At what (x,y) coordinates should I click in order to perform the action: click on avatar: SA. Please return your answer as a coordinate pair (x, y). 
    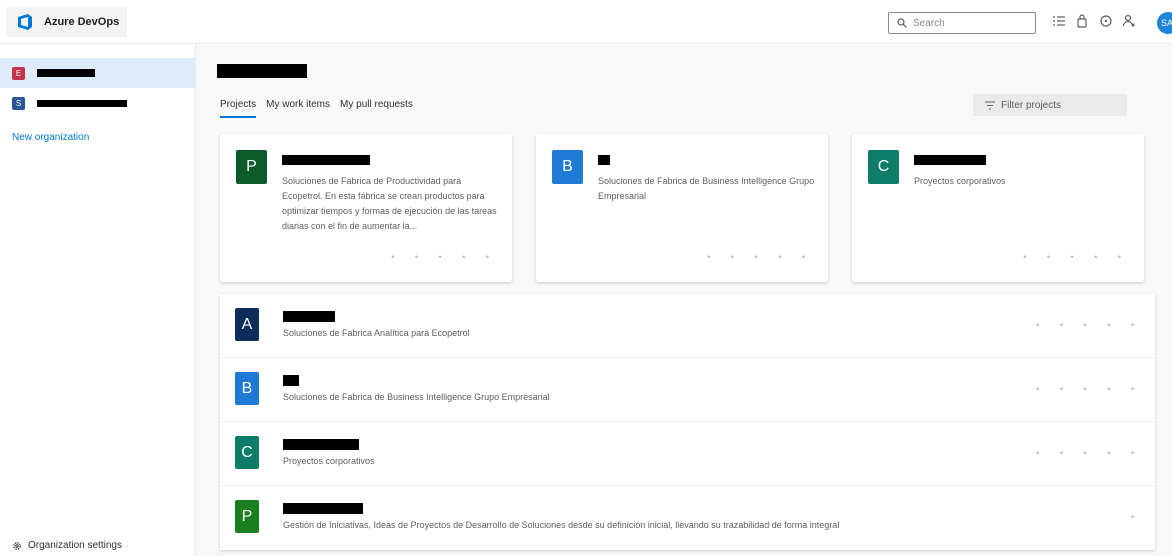
    Looking at the image, I should click on (1164, 23).